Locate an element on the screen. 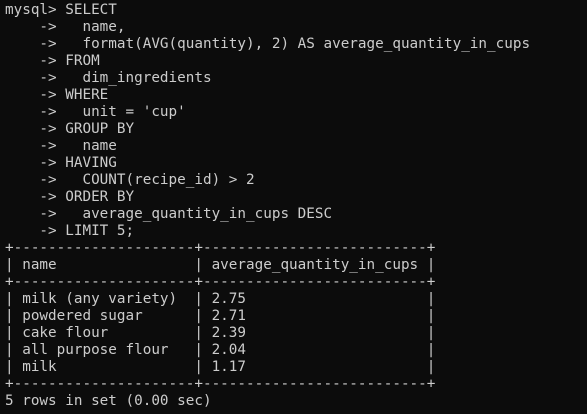 The image size is (587, 414). query-line: -> FROM is located at coordinates (52, 61).